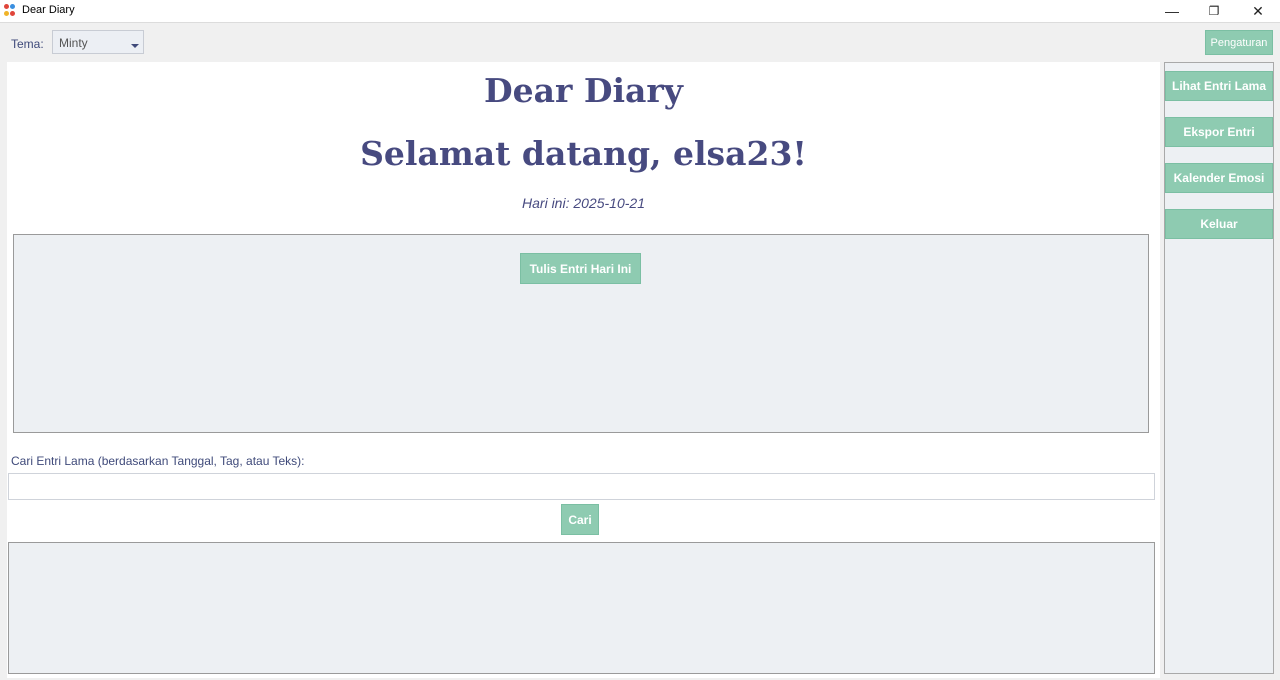  Describe the element at coordinates (1219, 224) in the screenshot. I see `logout-button: Keluar` at that location.